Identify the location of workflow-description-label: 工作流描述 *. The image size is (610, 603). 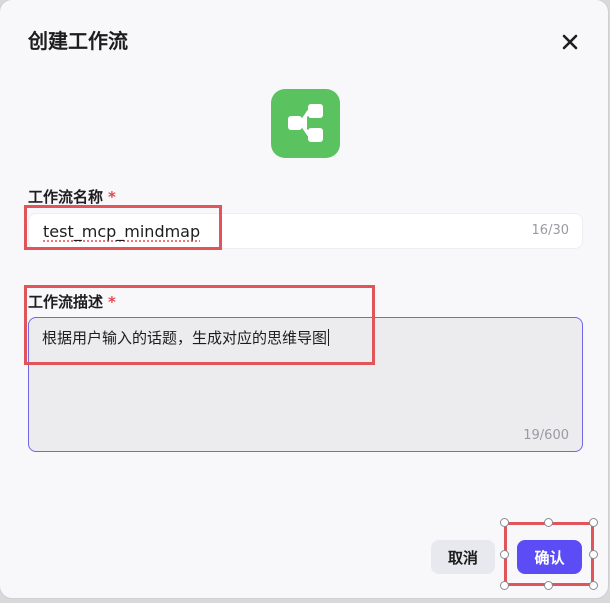
(72, 302).